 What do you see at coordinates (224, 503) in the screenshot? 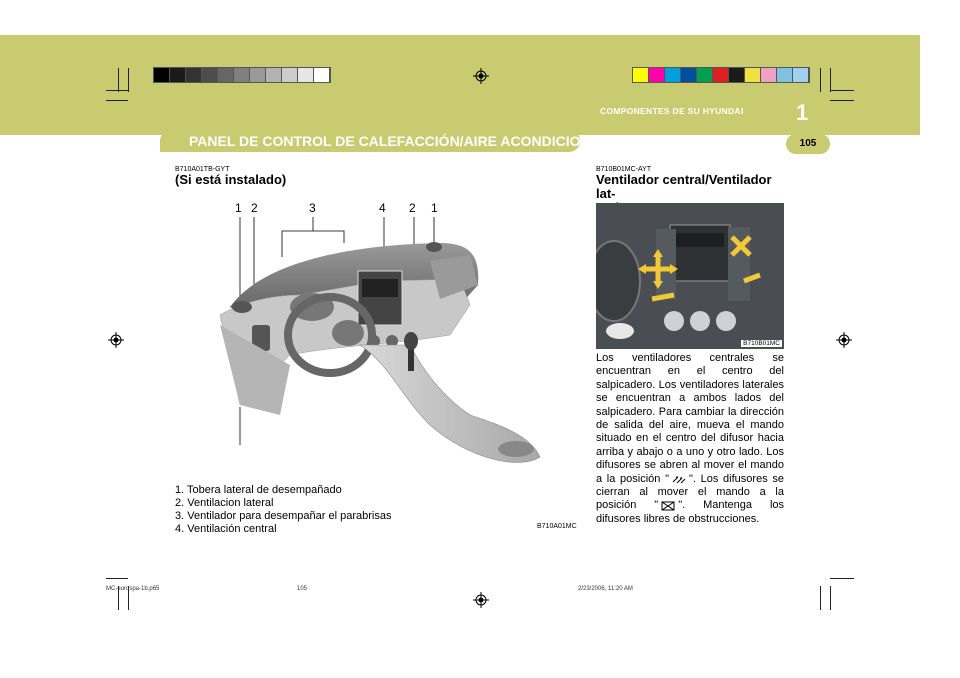
I see `list-item: 2. Ventilacion lateral` at bounding box center [224, 503].